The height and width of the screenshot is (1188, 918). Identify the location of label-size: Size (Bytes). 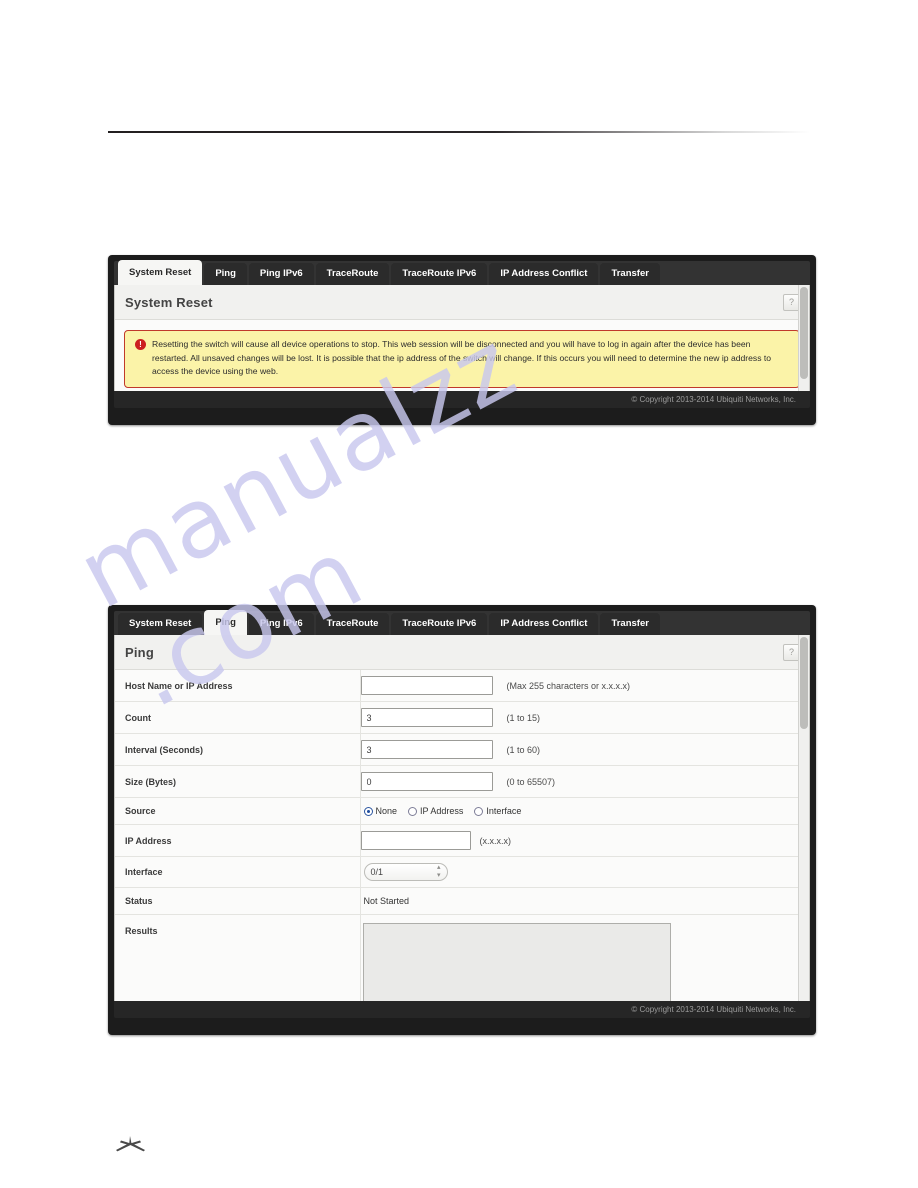
(238, 781).